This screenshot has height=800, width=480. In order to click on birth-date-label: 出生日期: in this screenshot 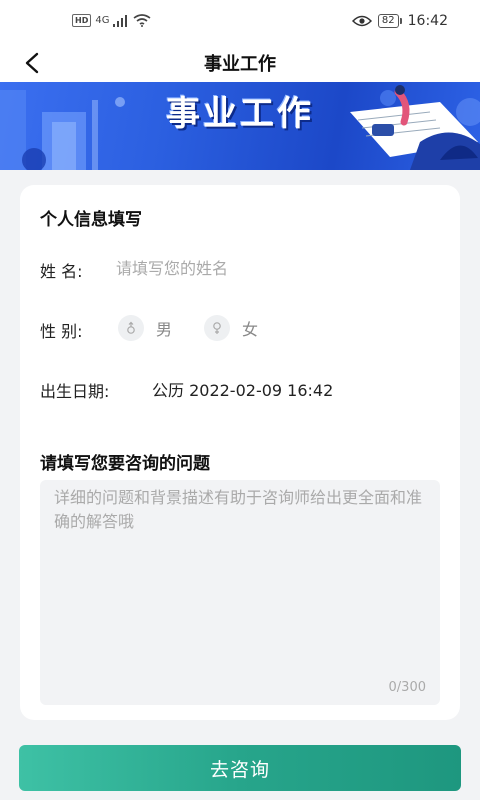, I will do `click(75, 391)`.